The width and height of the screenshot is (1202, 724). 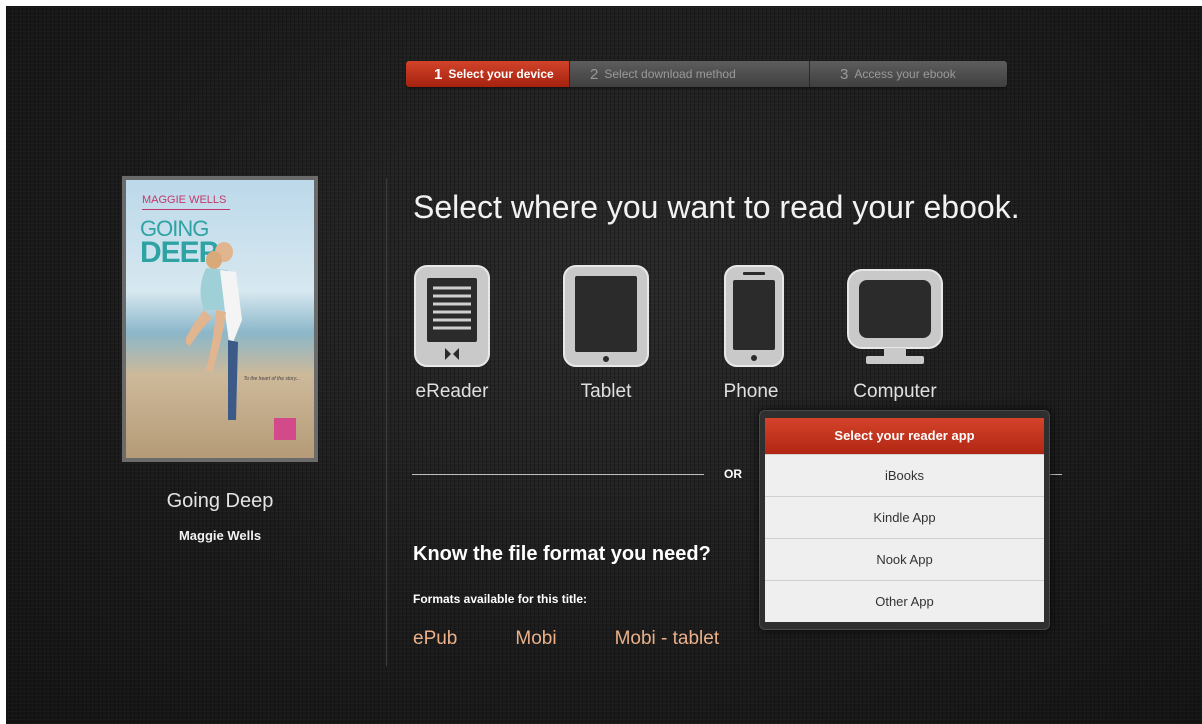 What do you see at coordinates (606, 391) in the screenshot?
I see `device-tablet-label: Tablet` at bounding box center [606, 391].